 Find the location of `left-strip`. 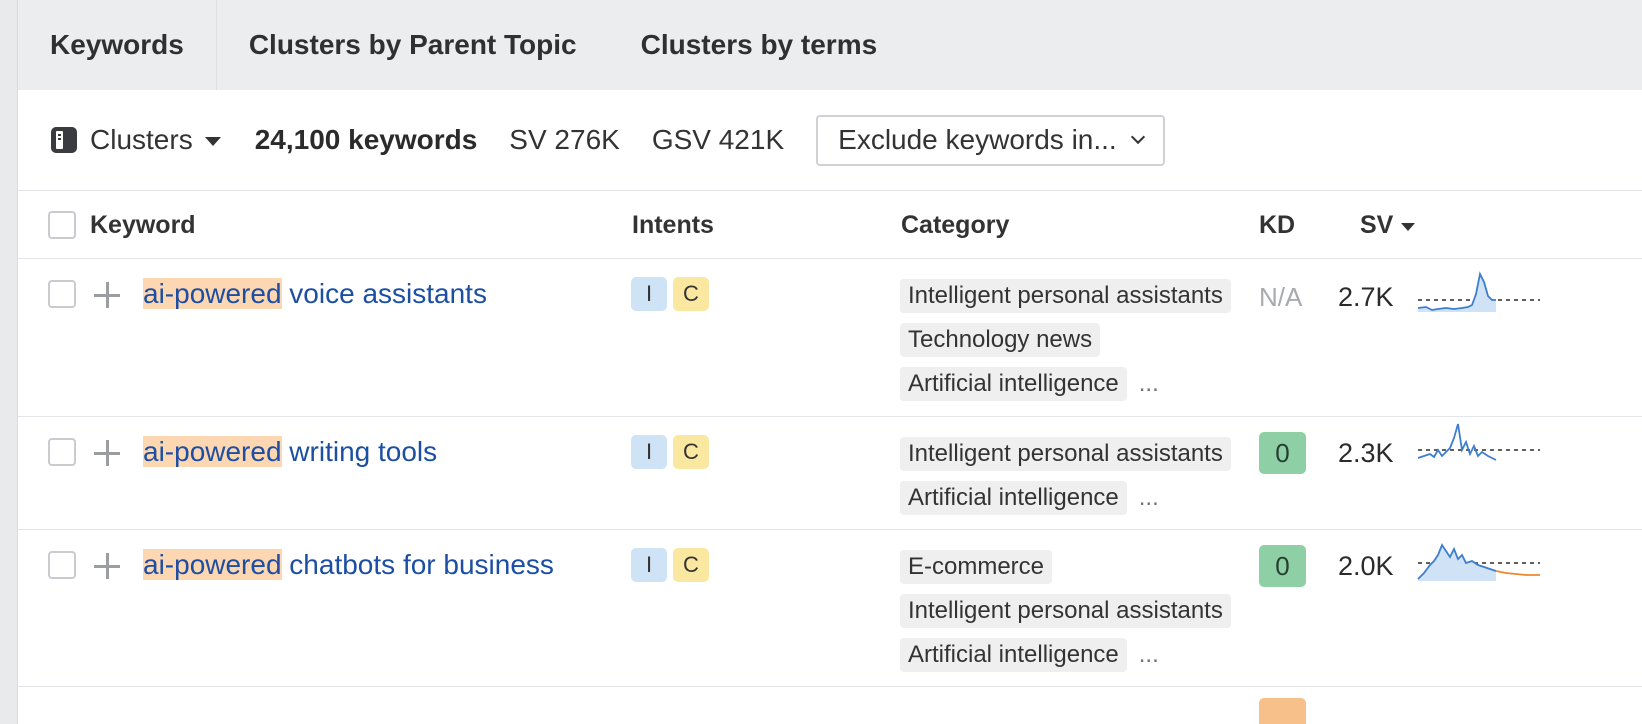

left-strip is located at coordinates (9, 362).